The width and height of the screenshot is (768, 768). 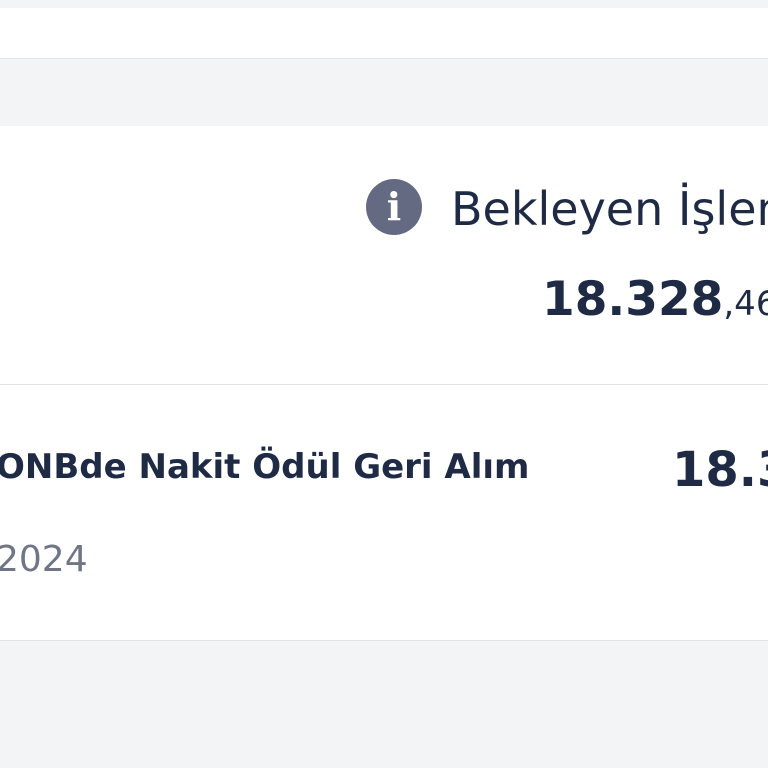 I want to click on transaction-title: ONBde Nakit Ödül Geri Alım, so click(x=265, y=467).